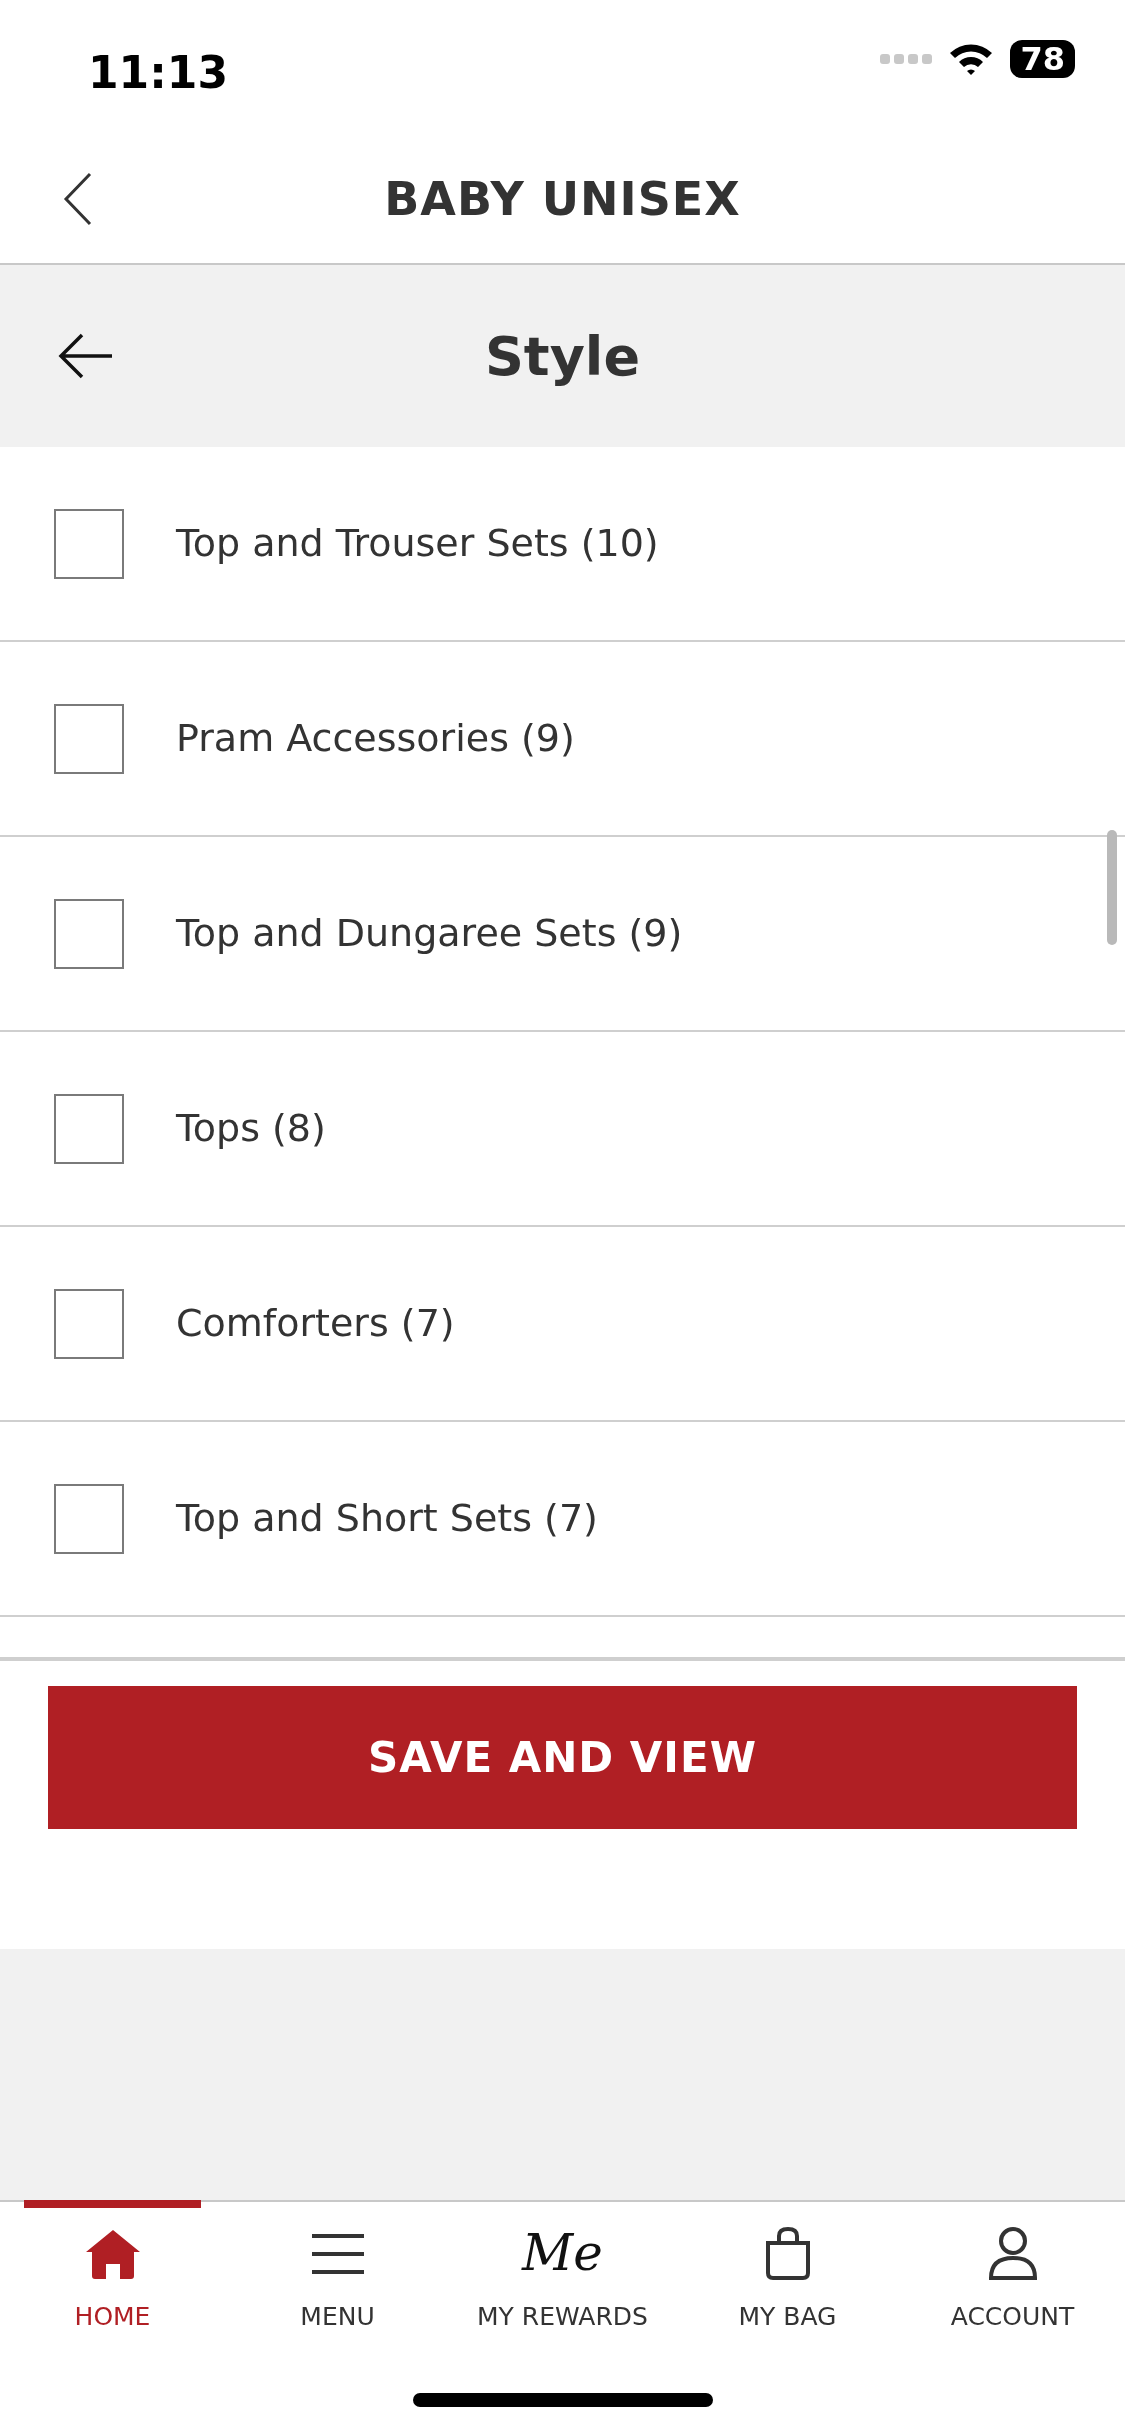 The height and width of the screenshot is (2436, 1125). What do you see at coordinates (78, 199) in the screenshot?
I see `back-button` at bounding box center [78, 199].